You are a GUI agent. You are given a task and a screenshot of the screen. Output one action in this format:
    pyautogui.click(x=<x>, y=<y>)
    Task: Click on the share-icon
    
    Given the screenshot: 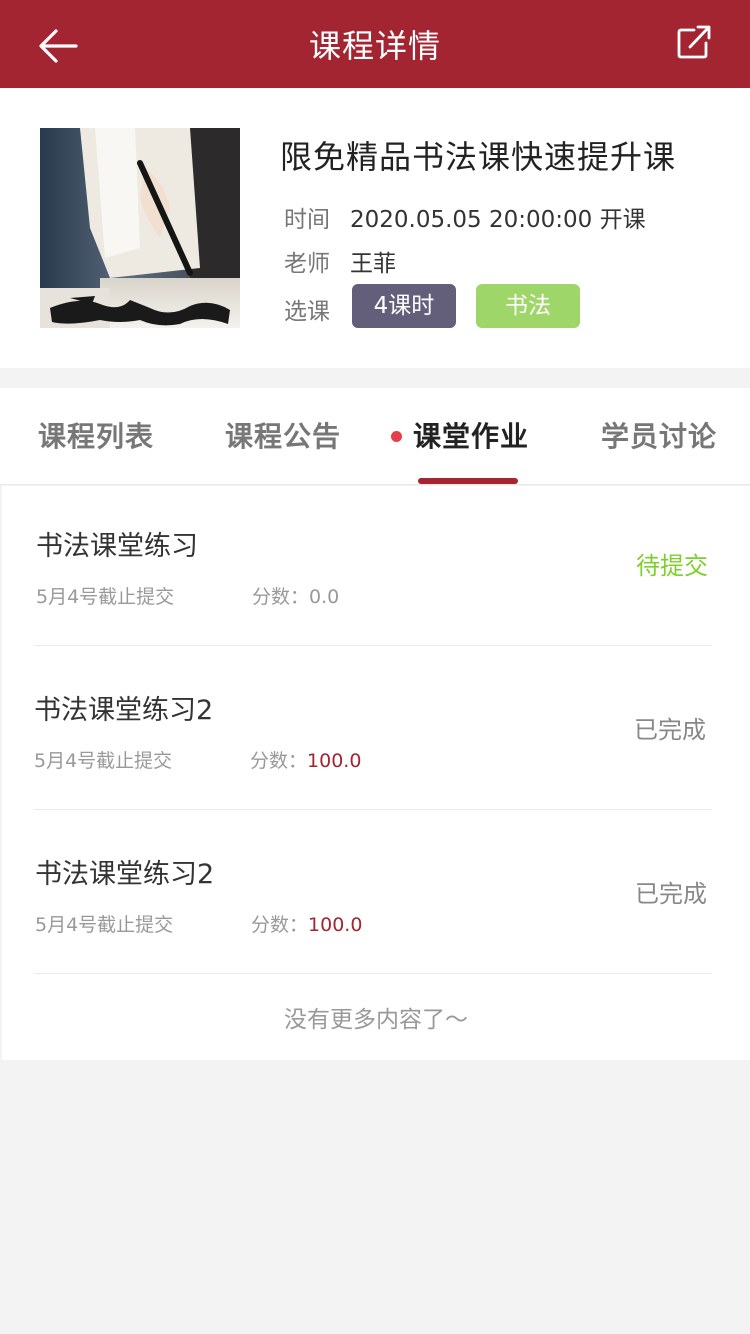 What is the action you would take?
    pyautogui.click(x=694, y=42)
    